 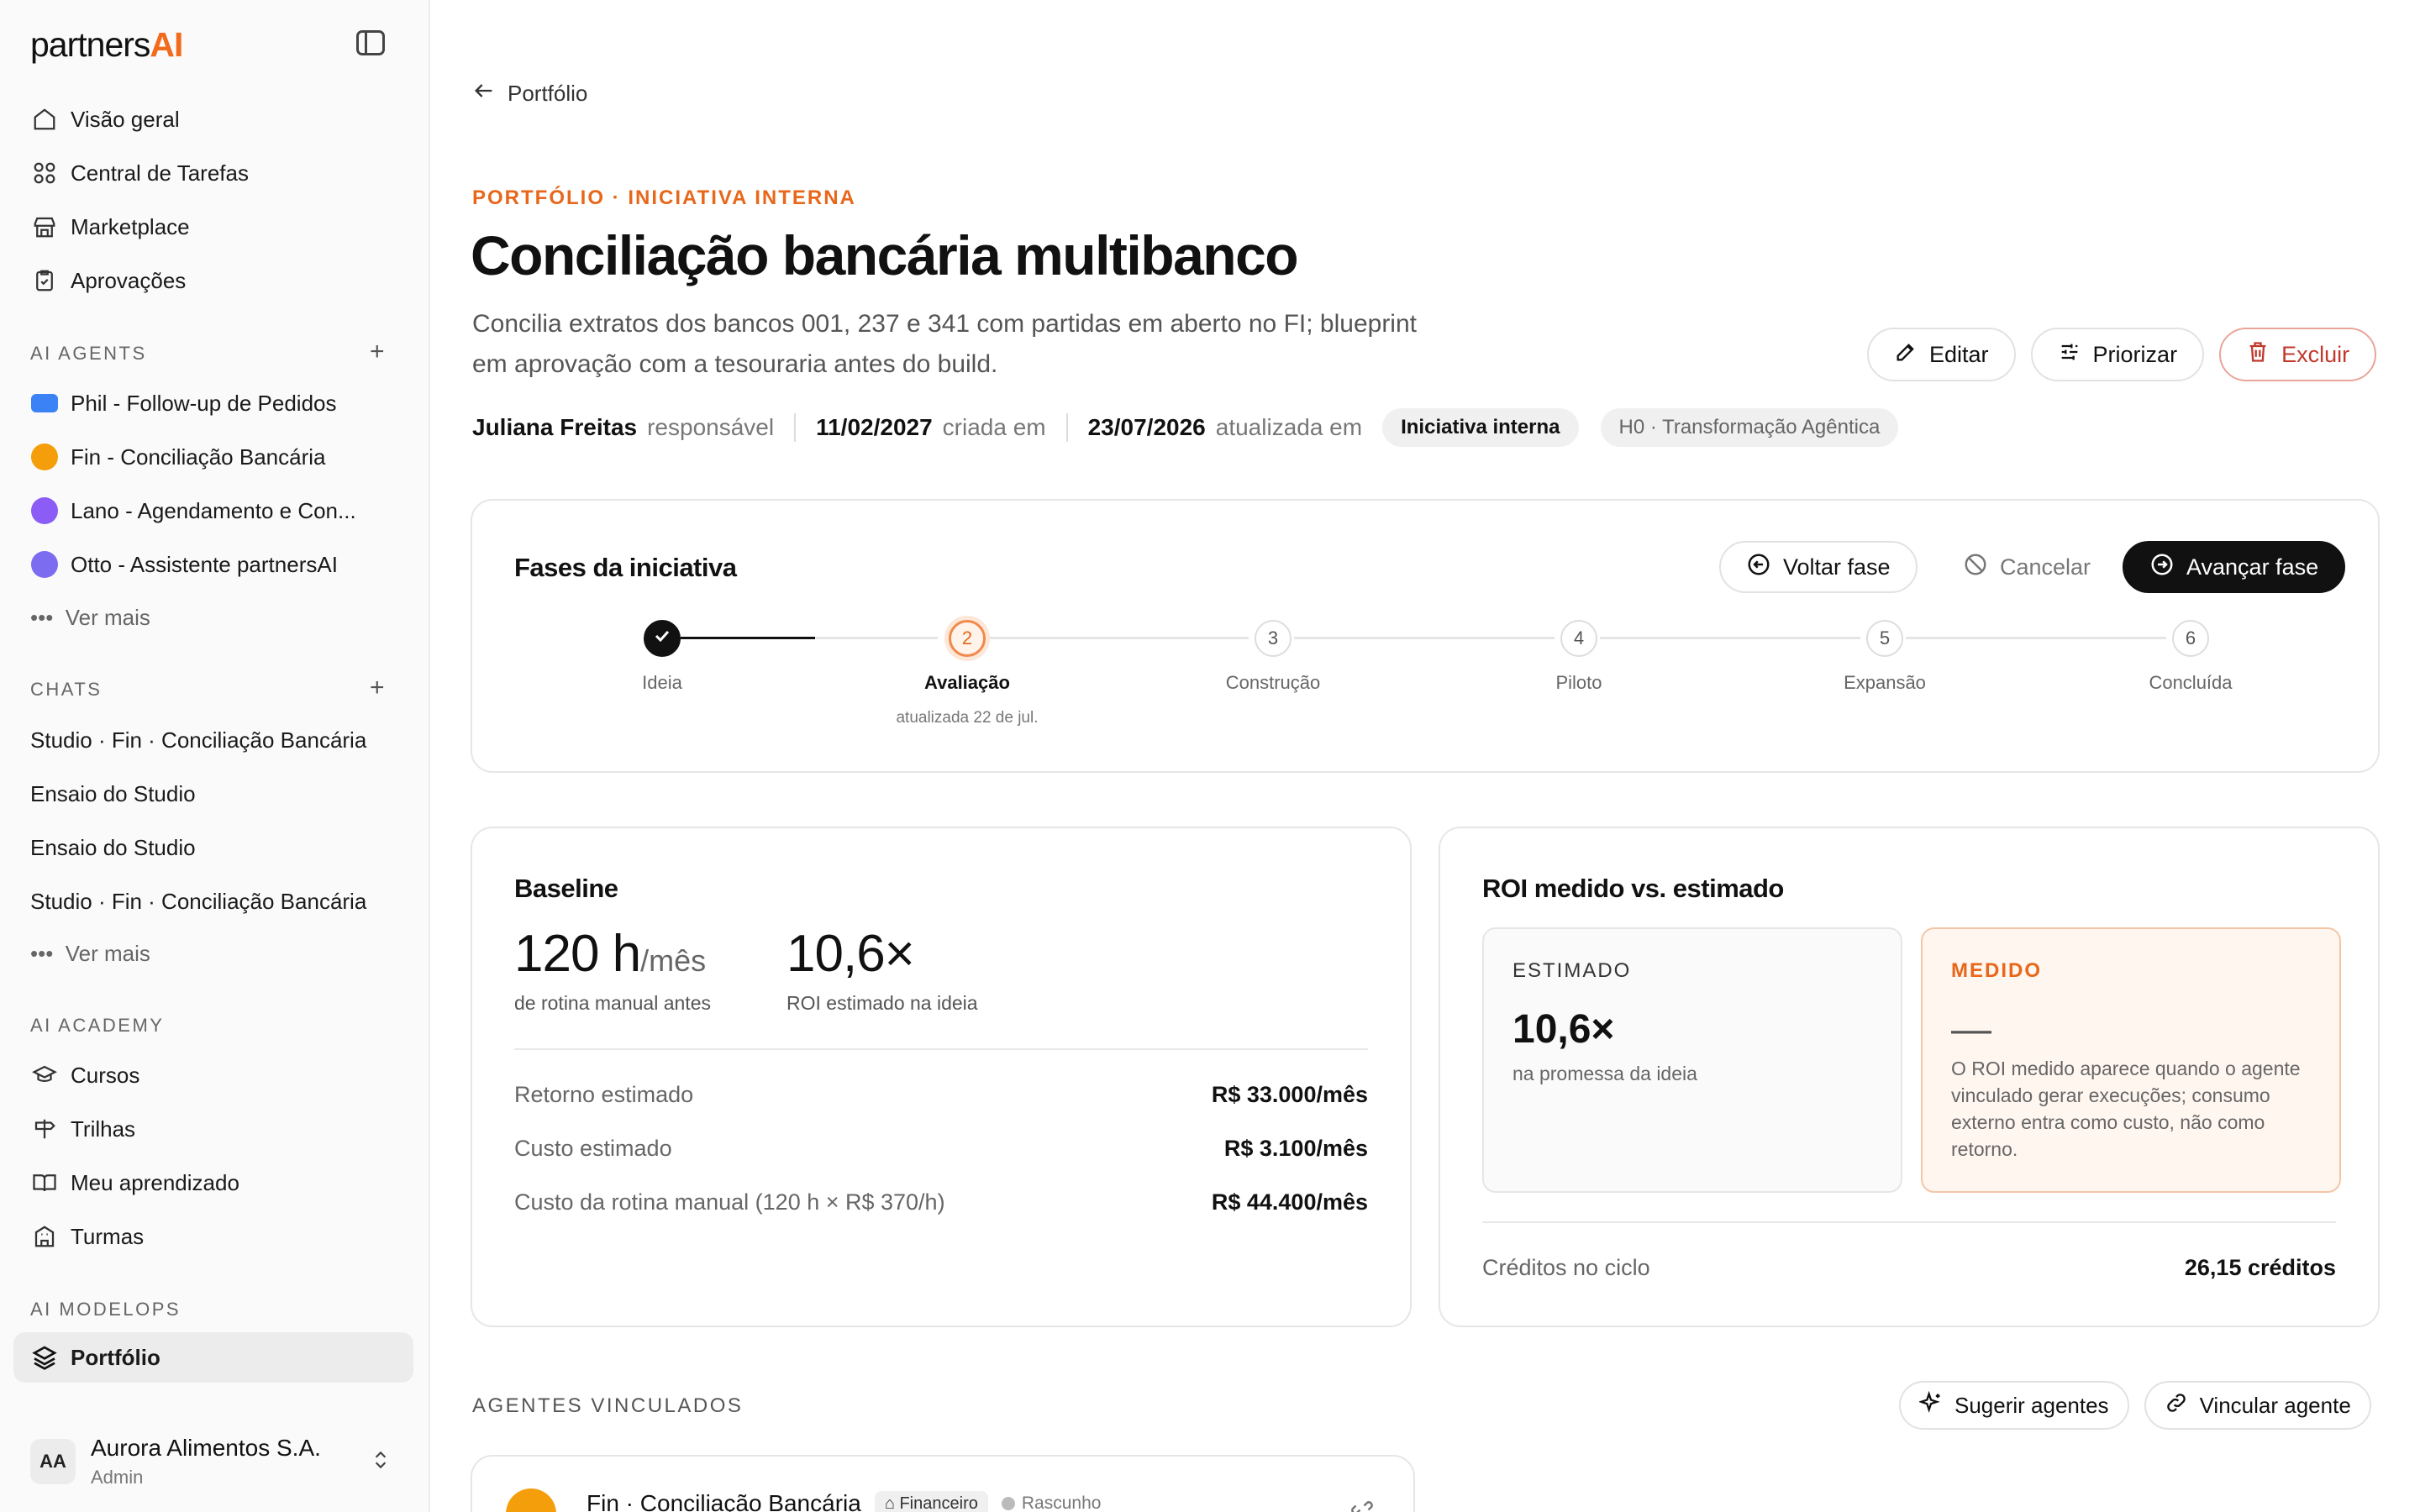 I want to click on advance-phase-label: Avançar fase, so click(x=2252, y=567).